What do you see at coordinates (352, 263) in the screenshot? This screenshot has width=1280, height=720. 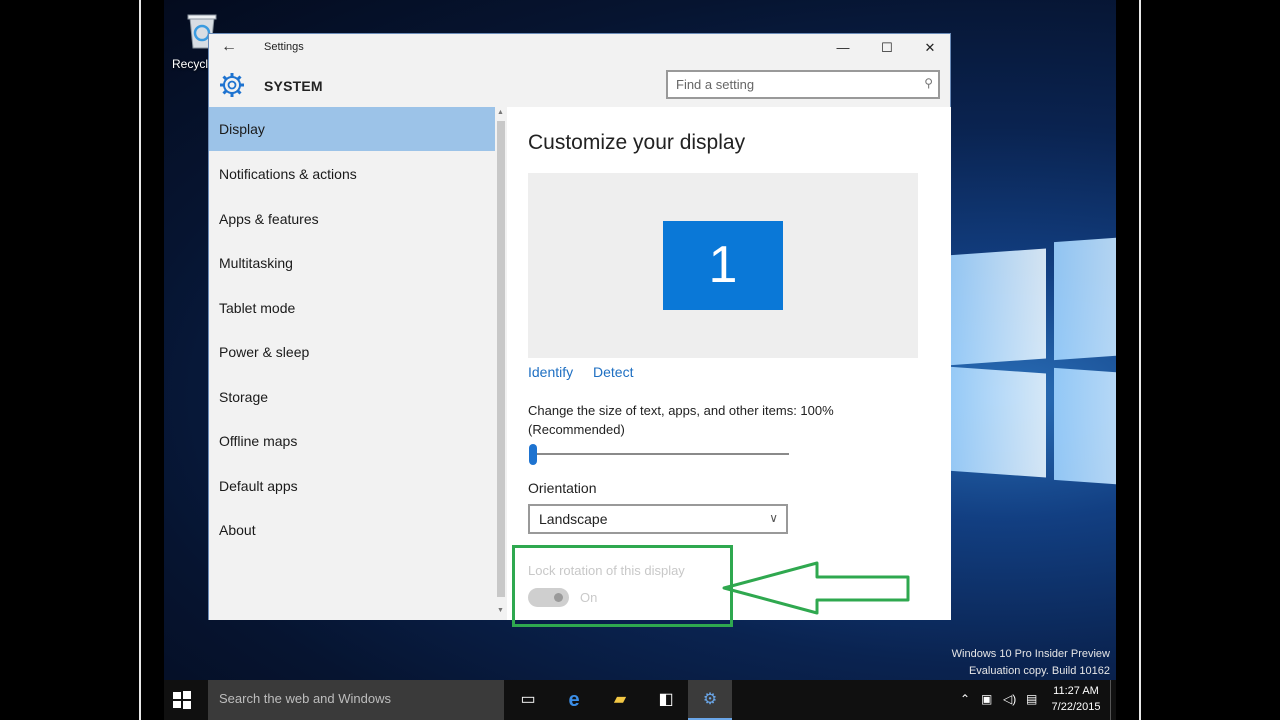 I see `sidebar-item-multitasking: Multitasking` at bounding box center [352, 263].